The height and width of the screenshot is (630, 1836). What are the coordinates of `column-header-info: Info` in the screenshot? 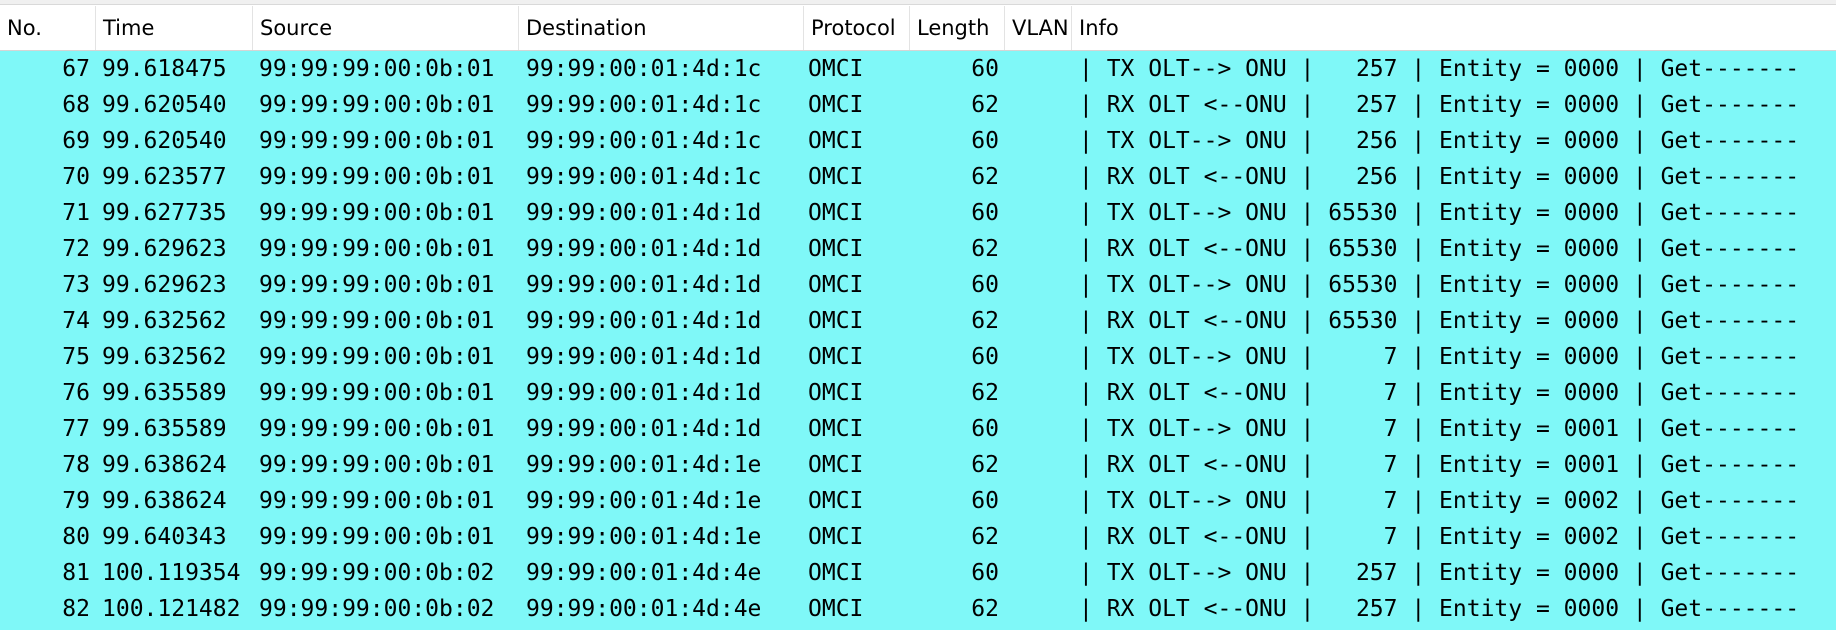 It's located at (1454, 28).